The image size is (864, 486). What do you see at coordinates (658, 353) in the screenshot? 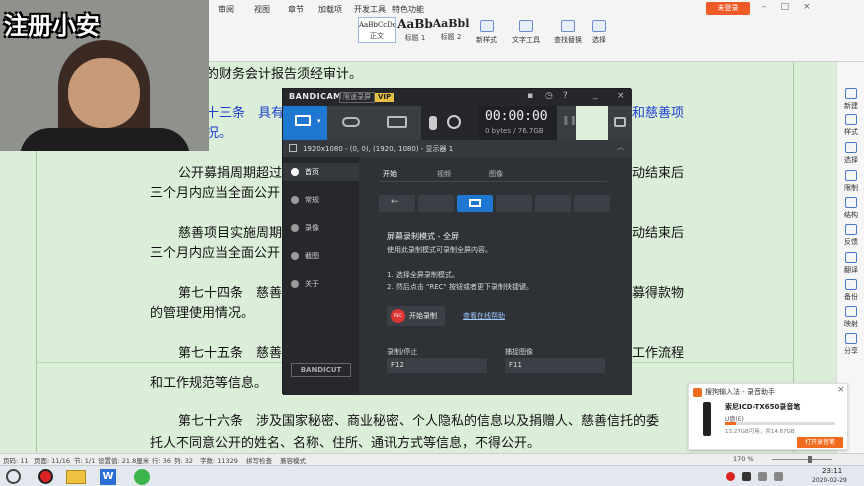
I see `doc-line: 工作流程` at bounding box center [658, 353].